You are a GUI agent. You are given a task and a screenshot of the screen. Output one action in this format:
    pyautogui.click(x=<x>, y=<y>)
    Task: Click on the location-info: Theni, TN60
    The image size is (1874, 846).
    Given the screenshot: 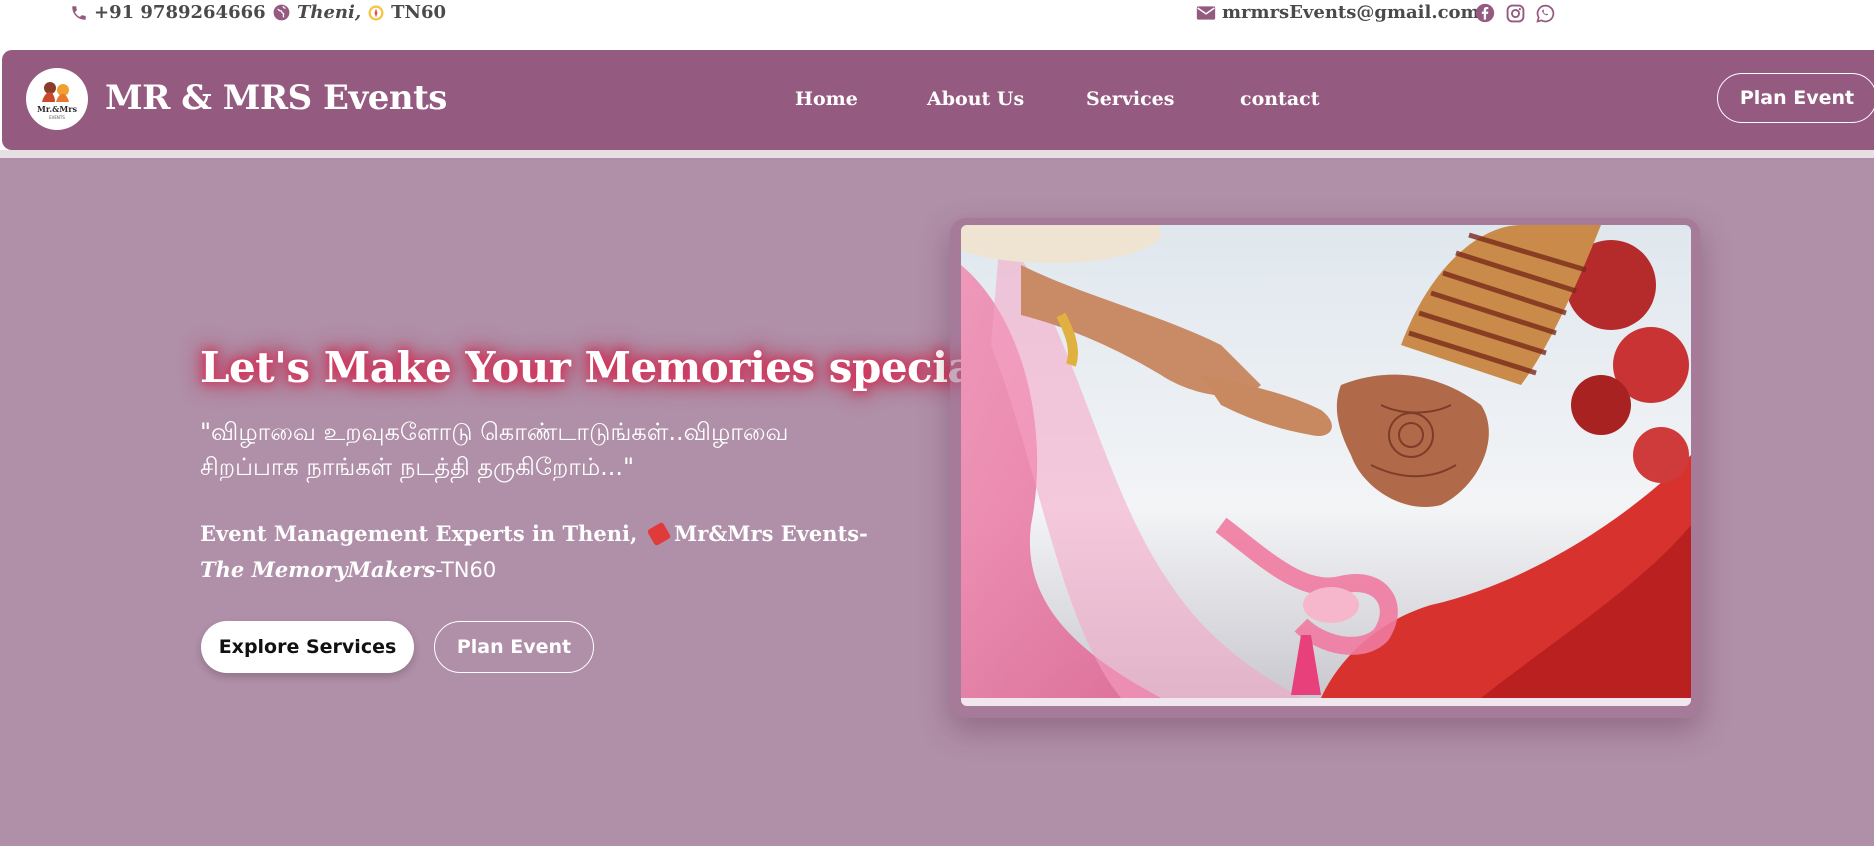 What is the action you would take?
    pyautogui.click(x=359, y=12)
    